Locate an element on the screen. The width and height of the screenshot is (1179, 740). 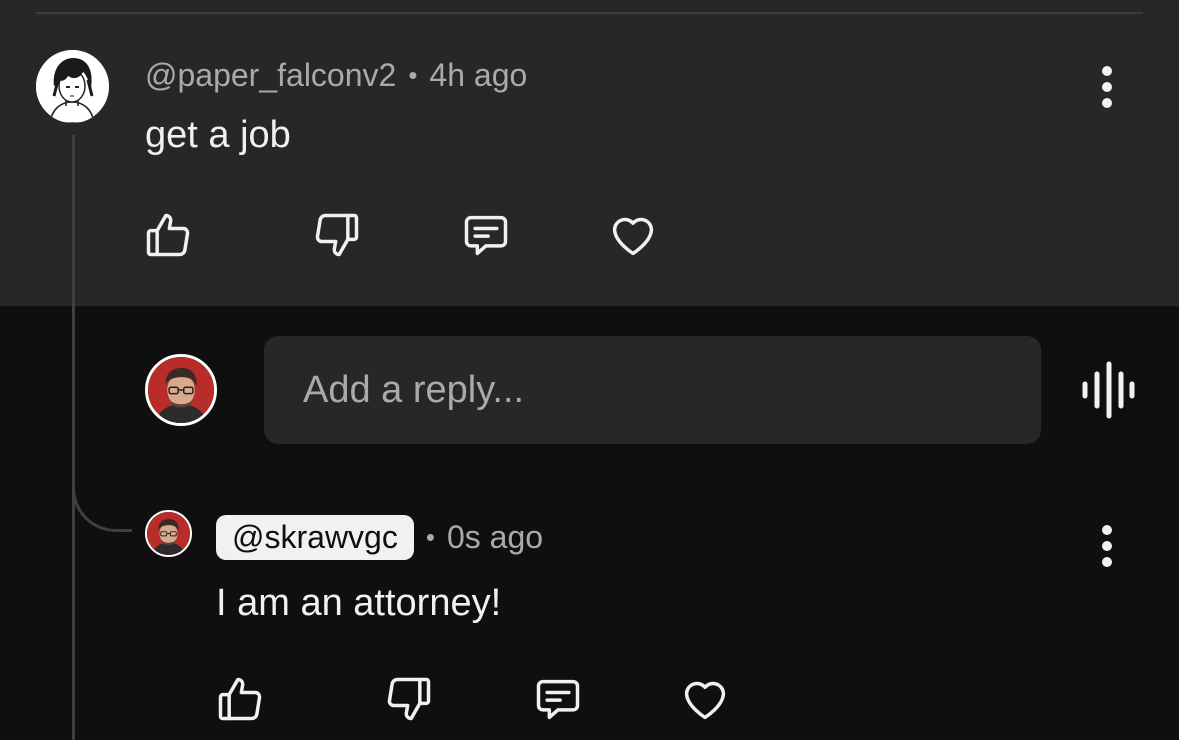
thread-connector is located at coordinates (102, 501).